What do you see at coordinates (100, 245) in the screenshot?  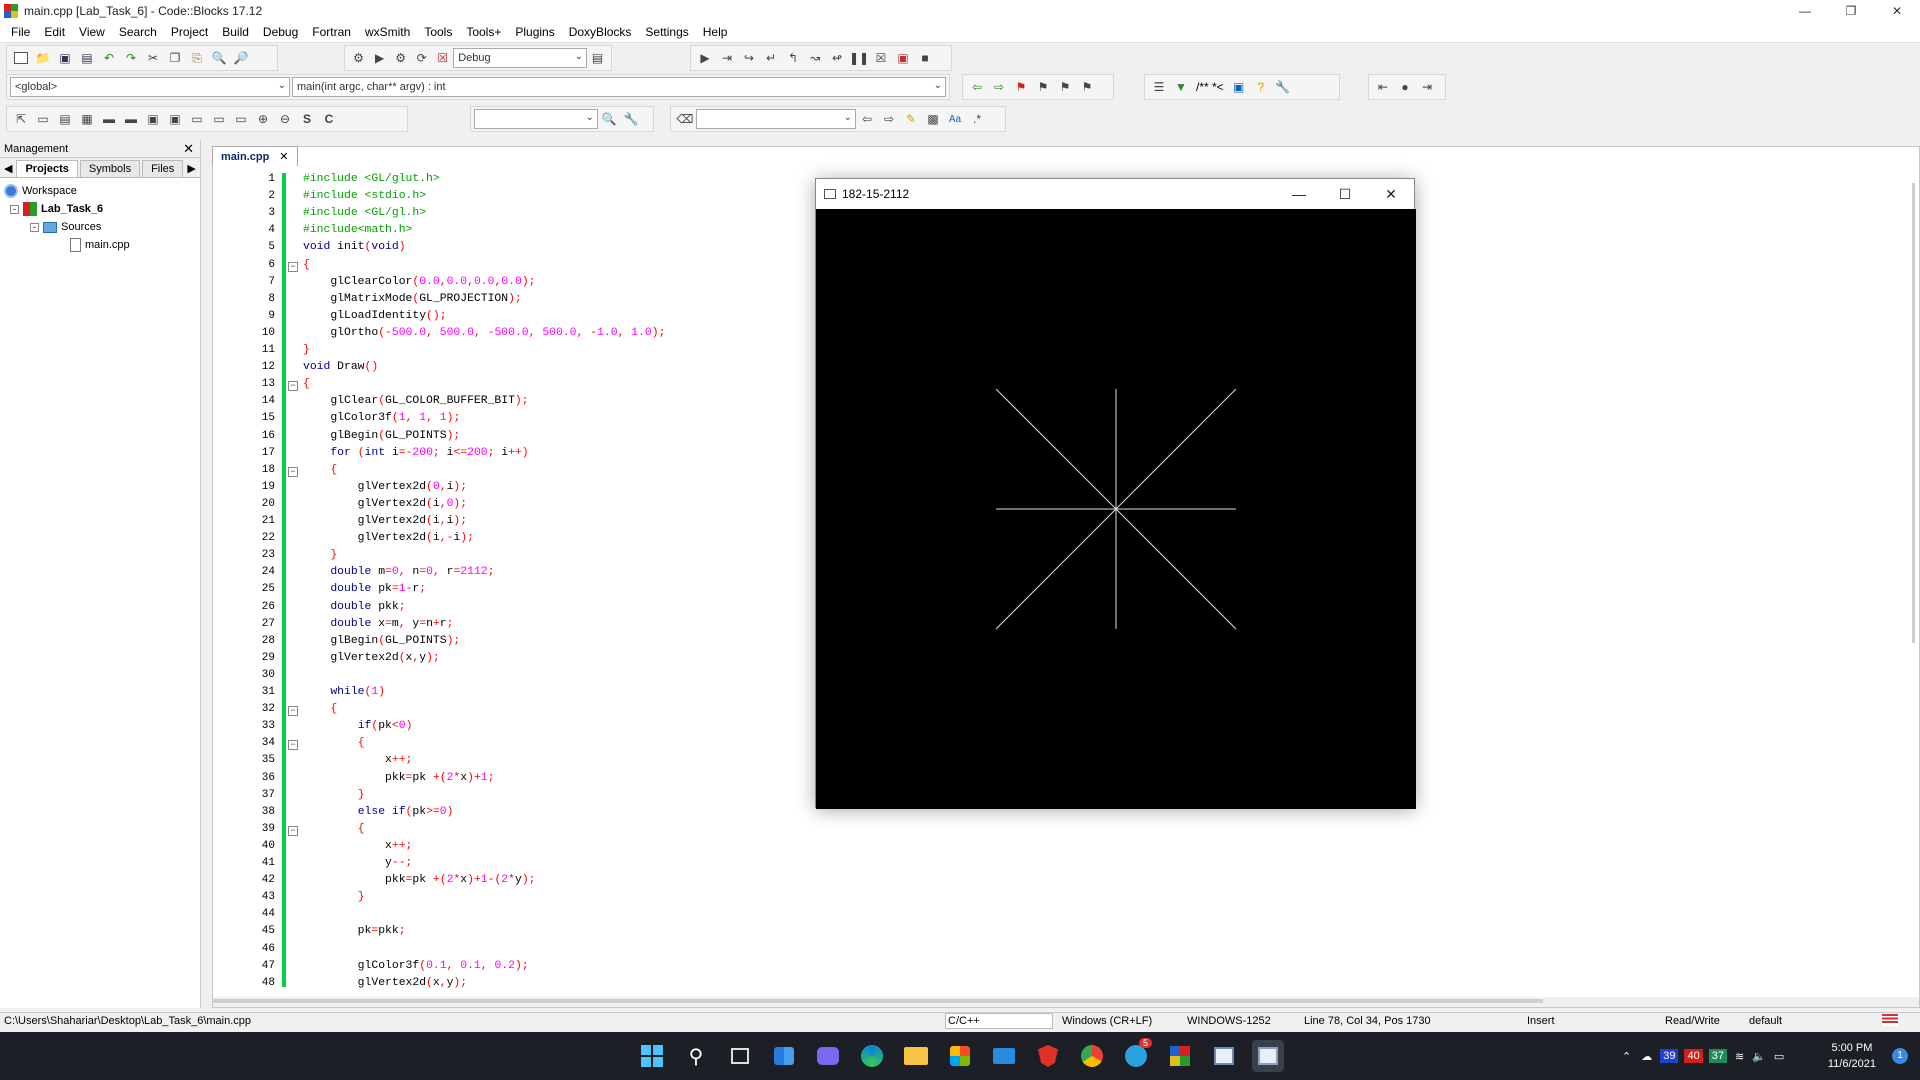 I see `tree-file-main: main.cpp` at bounding box center [100, 245].